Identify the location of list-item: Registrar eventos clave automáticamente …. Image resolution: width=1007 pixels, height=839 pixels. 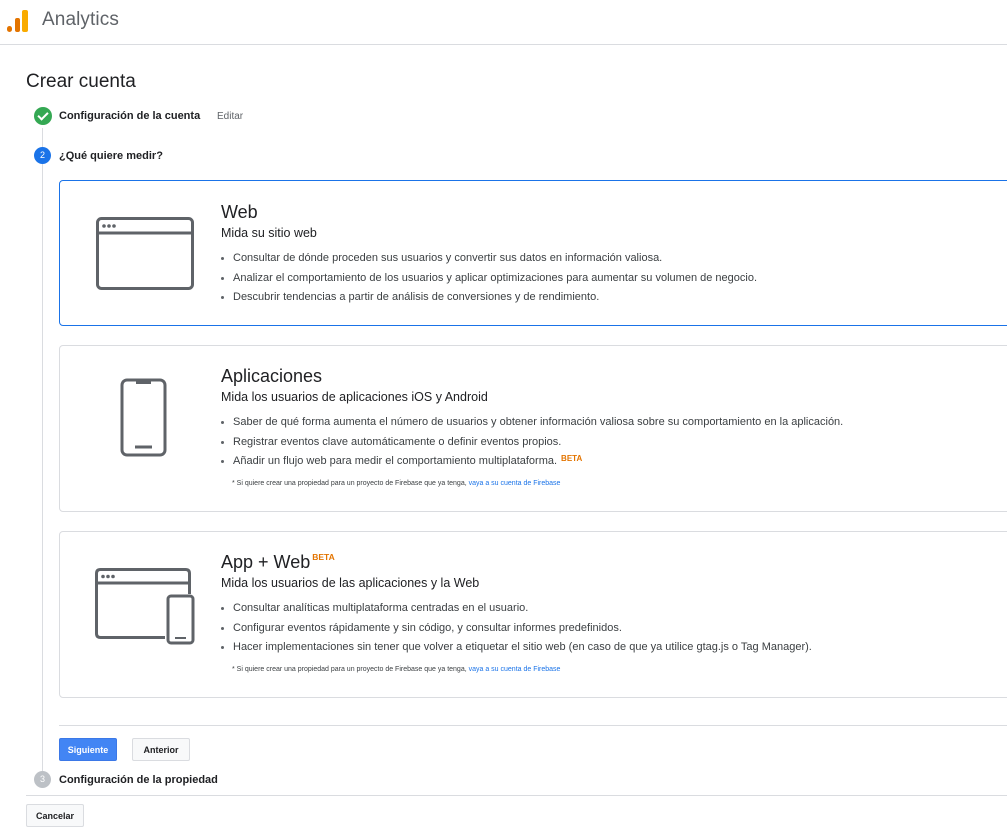
(531, 443).